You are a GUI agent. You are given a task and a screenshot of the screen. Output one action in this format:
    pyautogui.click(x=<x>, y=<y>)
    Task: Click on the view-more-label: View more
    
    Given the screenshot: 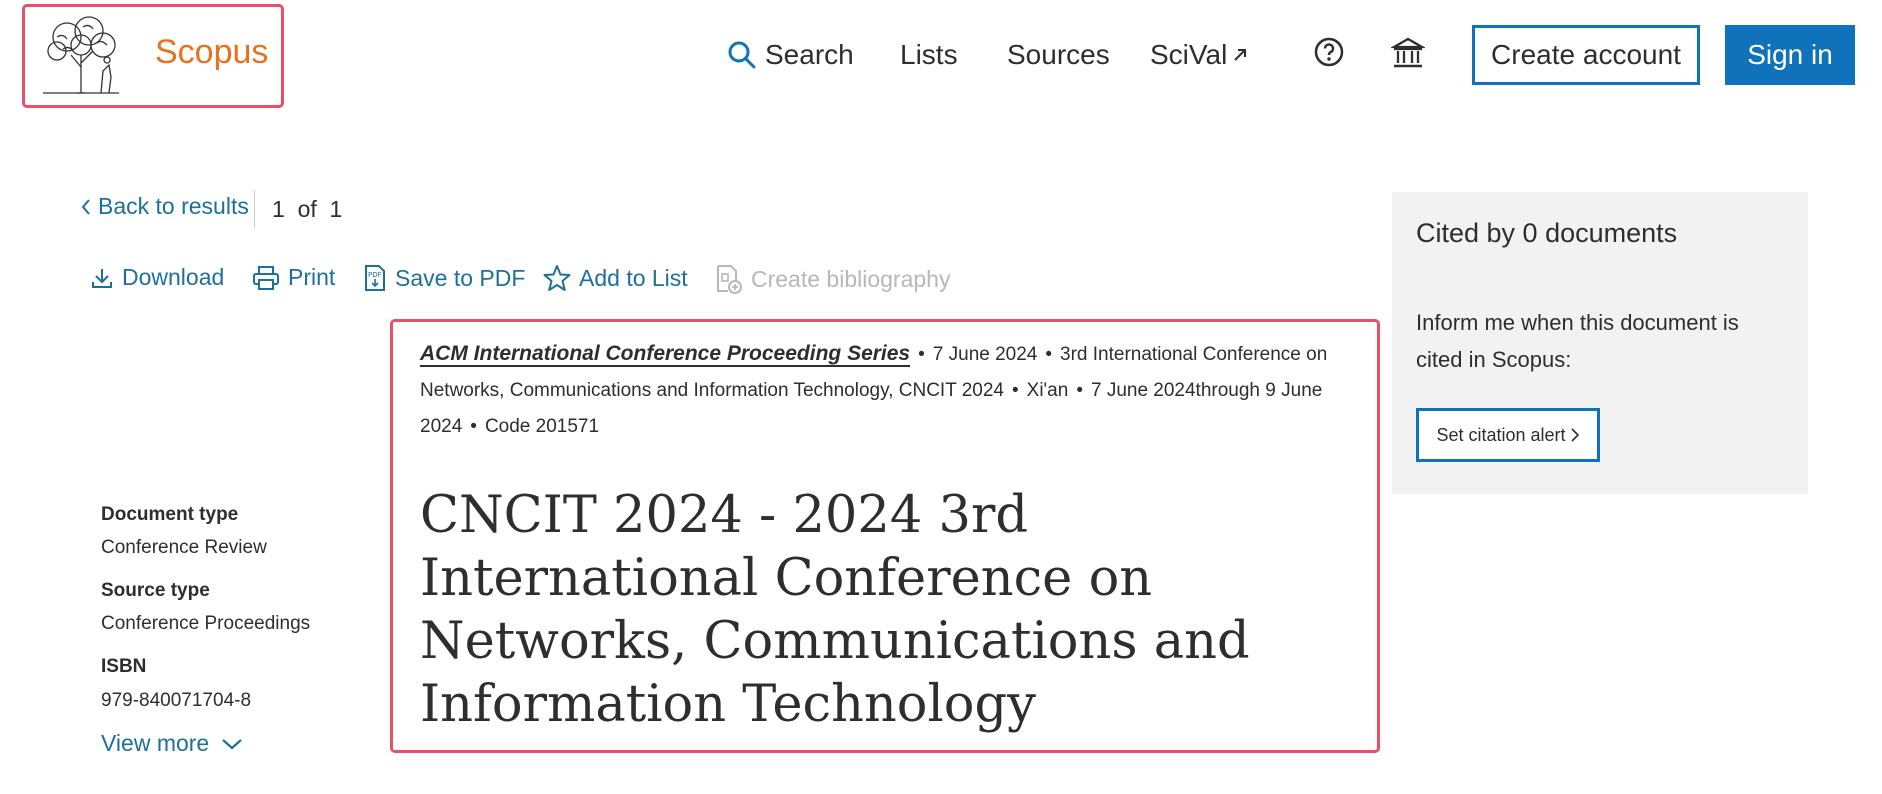 What is the action you would take?
    pyautogui.click(x=155, y=743)
    